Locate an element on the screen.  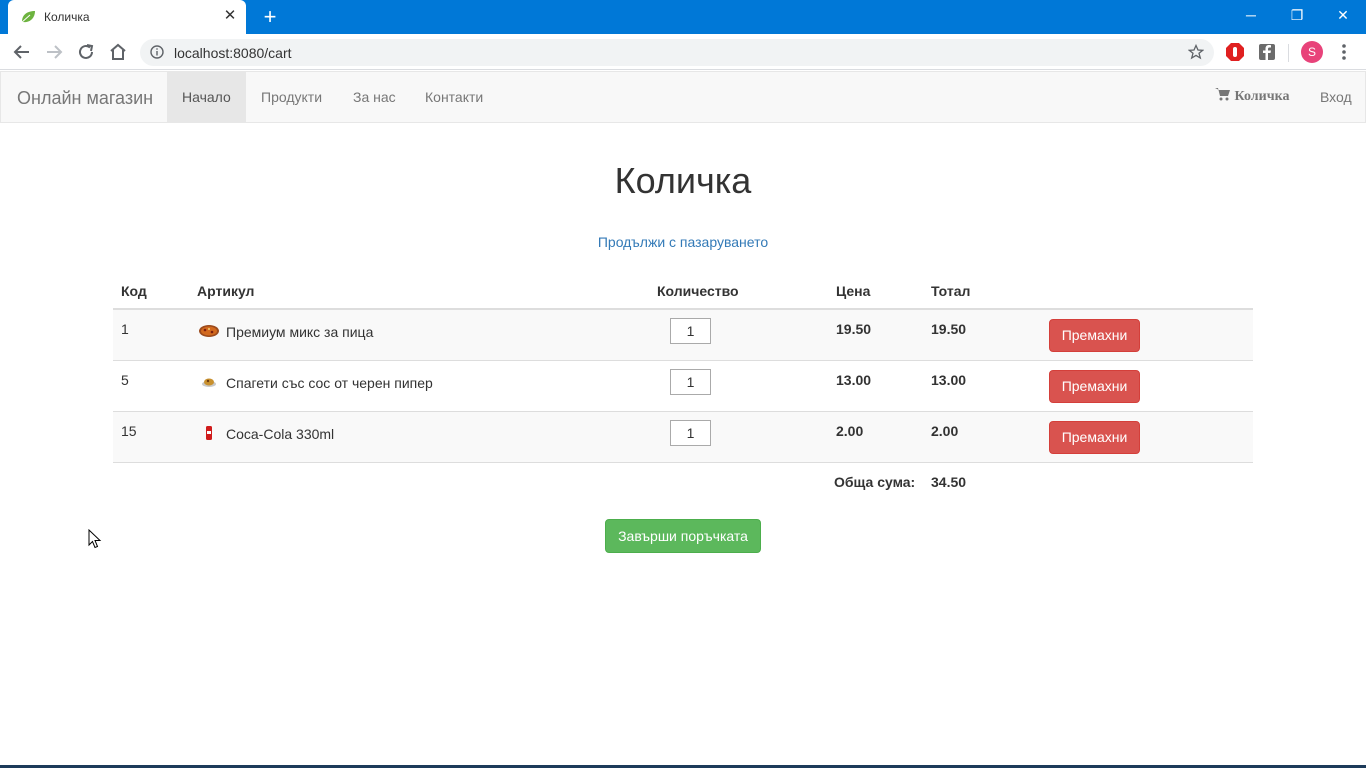
row-price: 13.00 is located at coordinates (854, 380).